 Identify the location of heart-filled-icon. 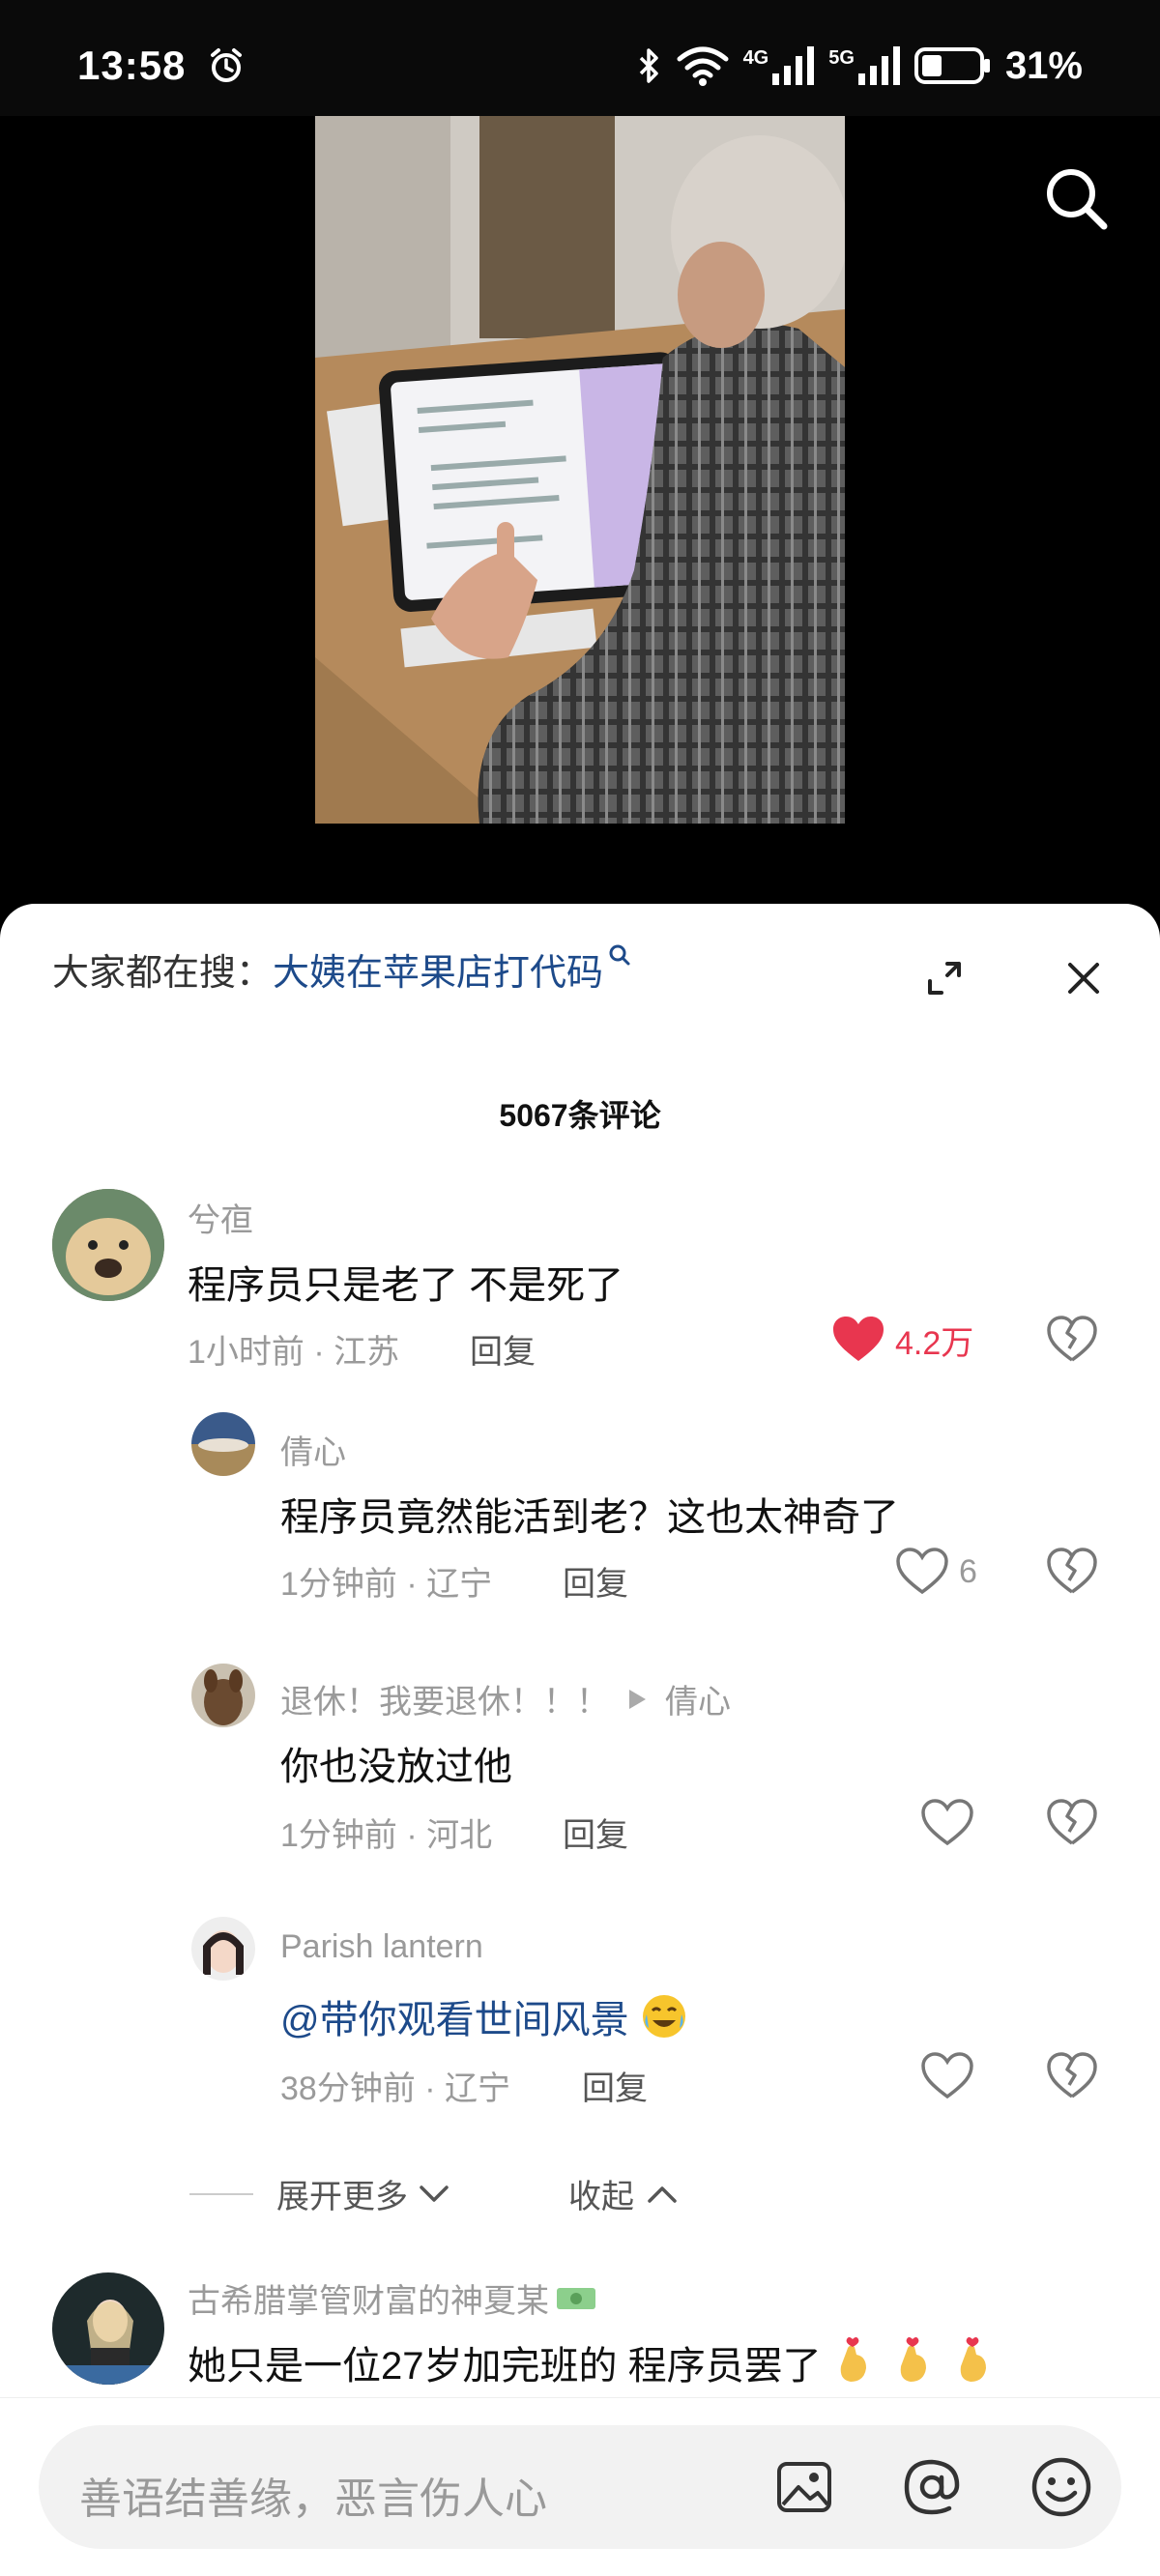
(858, 1339).